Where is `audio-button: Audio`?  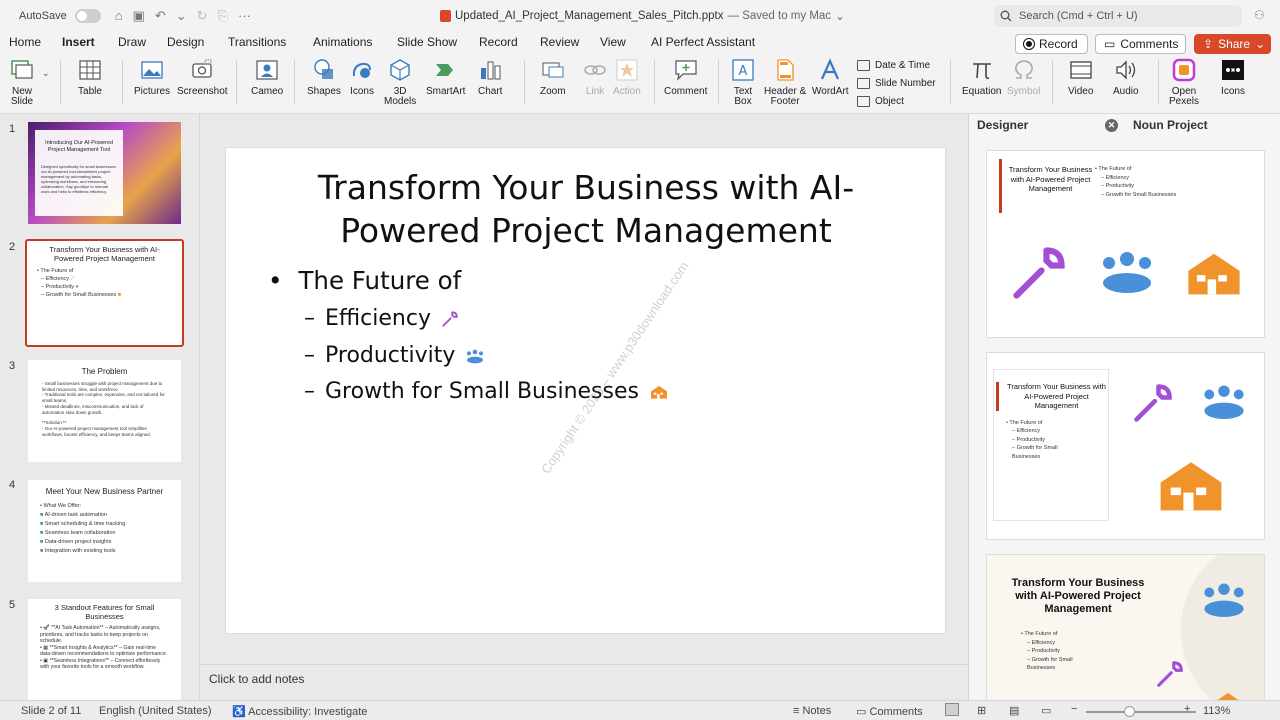 audio-button: Audio is located at coordinates (1126, 77).